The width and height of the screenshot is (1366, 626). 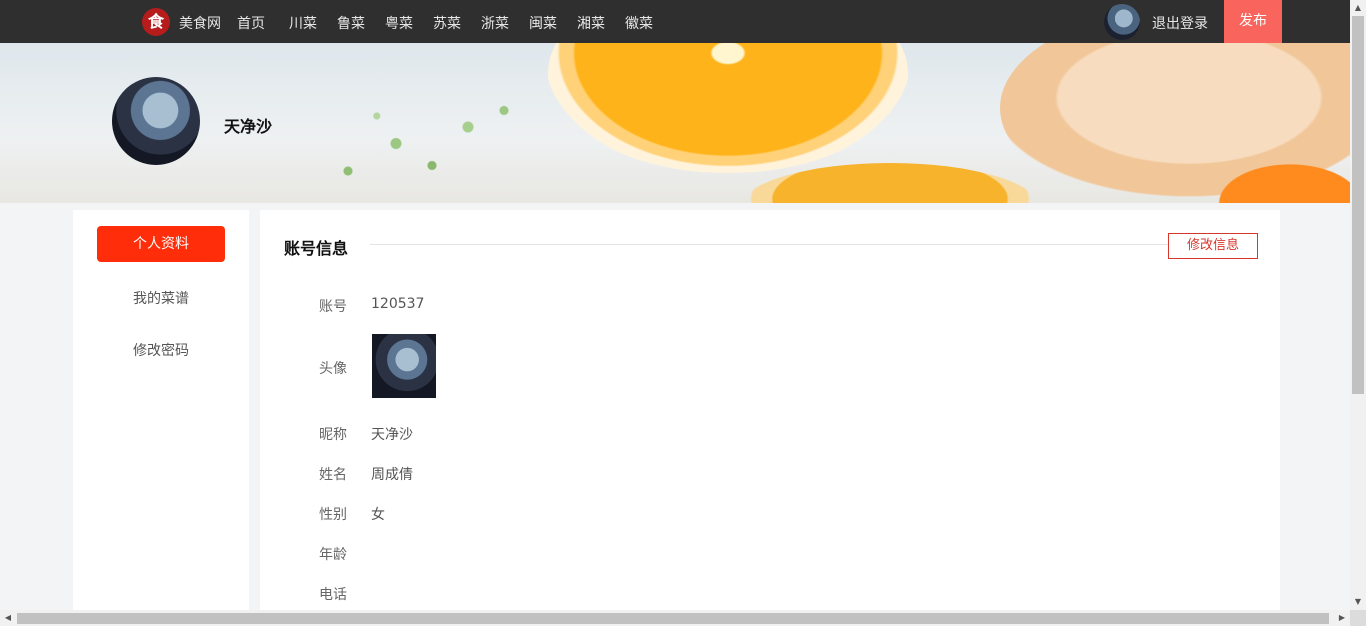 I want to click on realname-value: 周成倩, so click(x=392, y=475).